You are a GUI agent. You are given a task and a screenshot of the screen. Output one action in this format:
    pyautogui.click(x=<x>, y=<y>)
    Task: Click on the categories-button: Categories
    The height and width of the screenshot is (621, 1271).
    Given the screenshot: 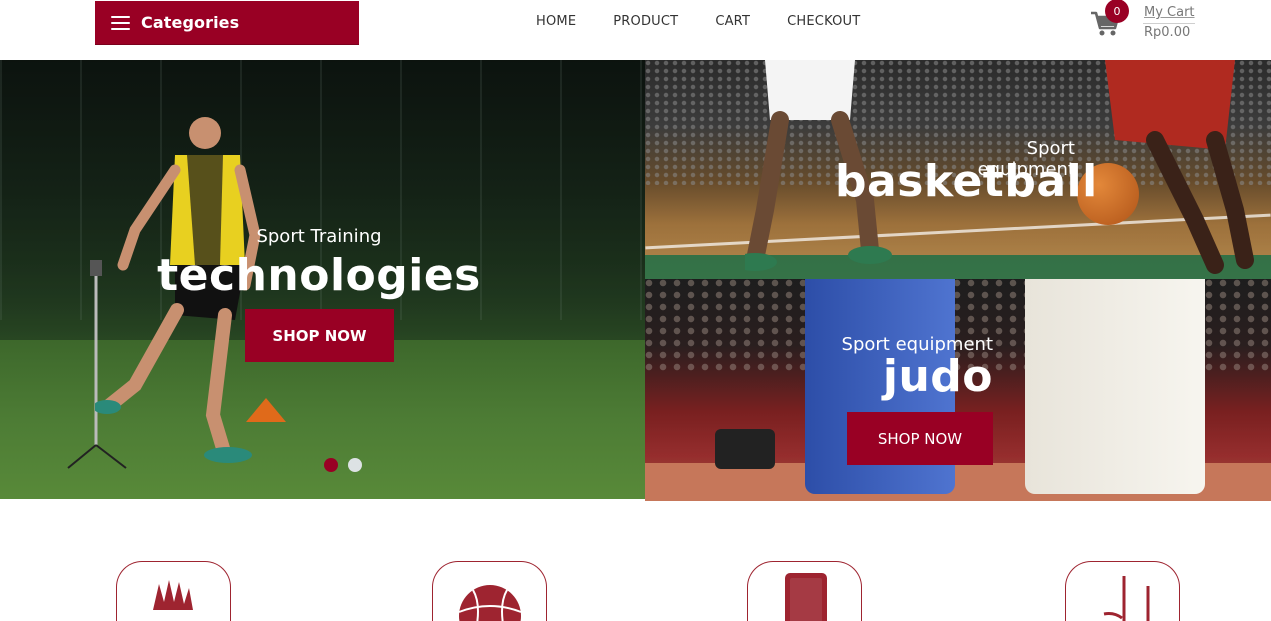 What is the action you would take?
    pyautogui.click(x=227, y=23)
    